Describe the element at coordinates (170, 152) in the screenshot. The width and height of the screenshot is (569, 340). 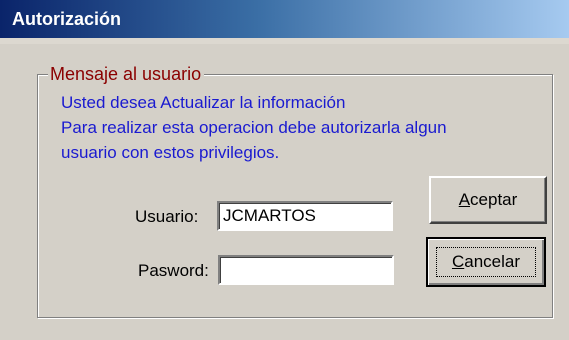
I see `message-line: usuario con estos privilegios.` at that location.